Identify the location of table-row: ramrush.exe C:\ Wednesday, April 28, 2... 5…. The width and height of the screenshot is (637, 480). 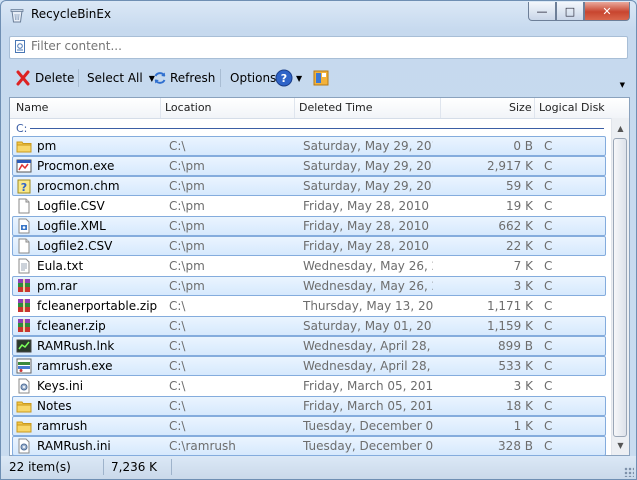
(309, 366).